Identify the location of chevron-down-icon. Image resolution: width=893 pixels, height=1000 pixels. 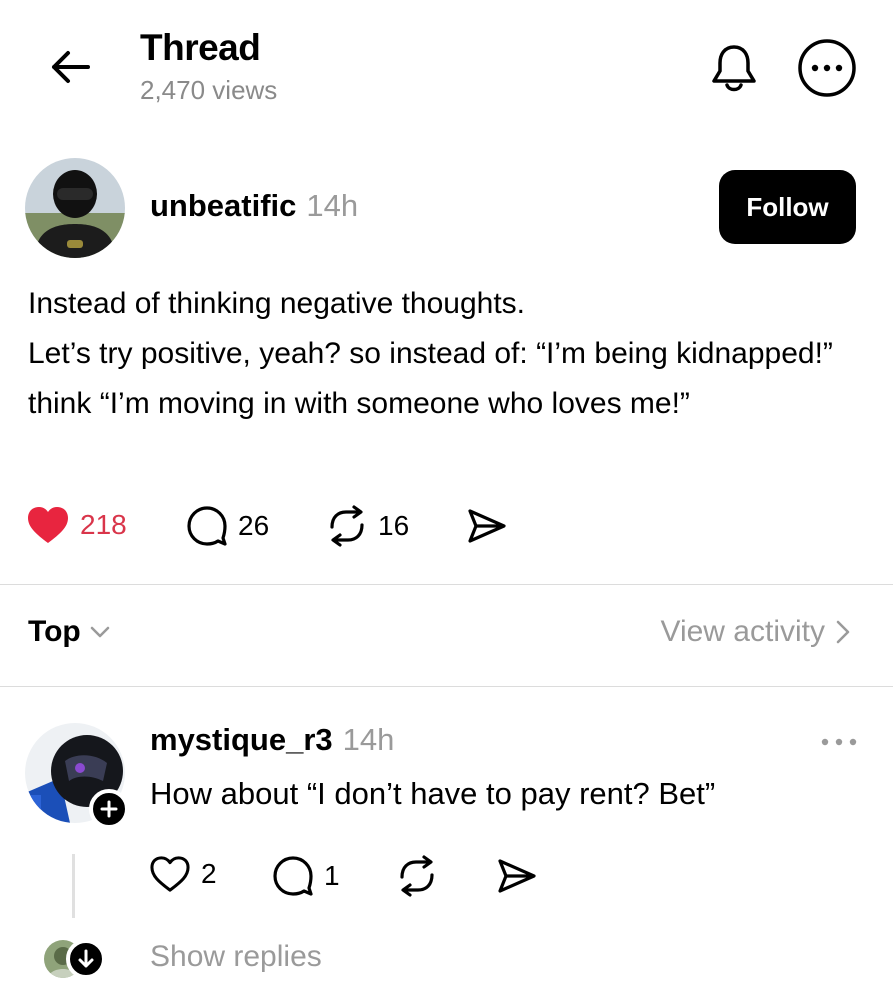
(99, 632).